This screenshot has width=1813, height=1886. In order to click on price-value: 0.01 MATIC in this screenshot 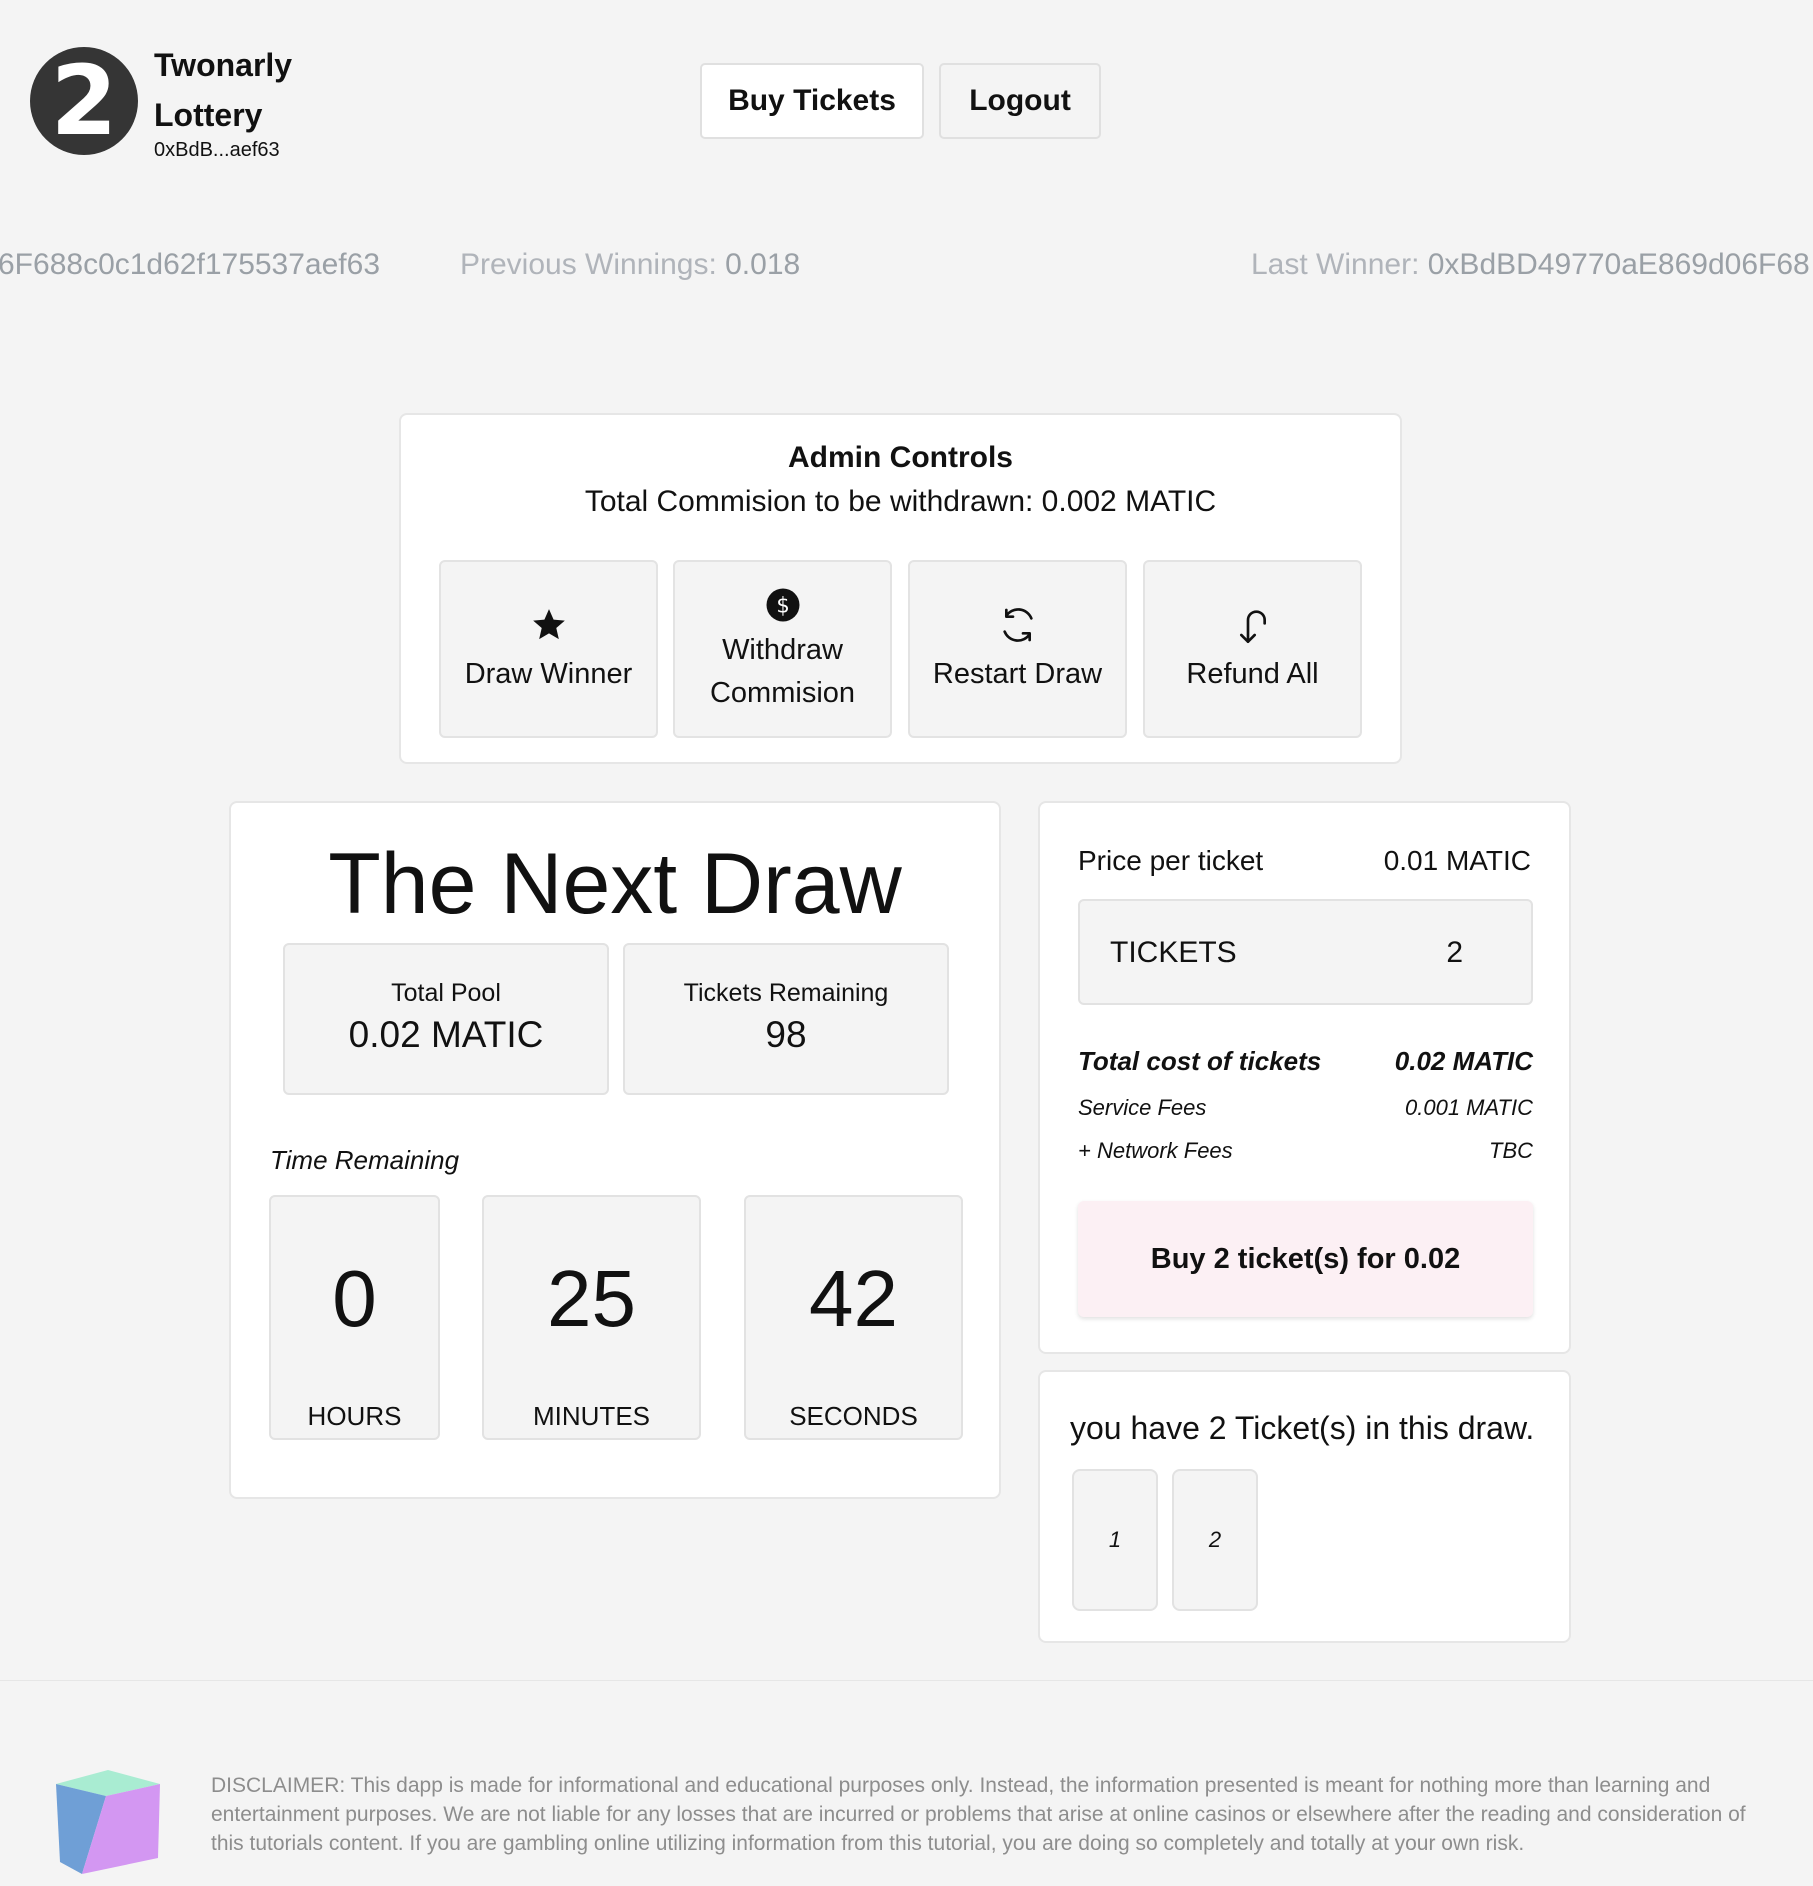, I will do `click(1457, 860)`.